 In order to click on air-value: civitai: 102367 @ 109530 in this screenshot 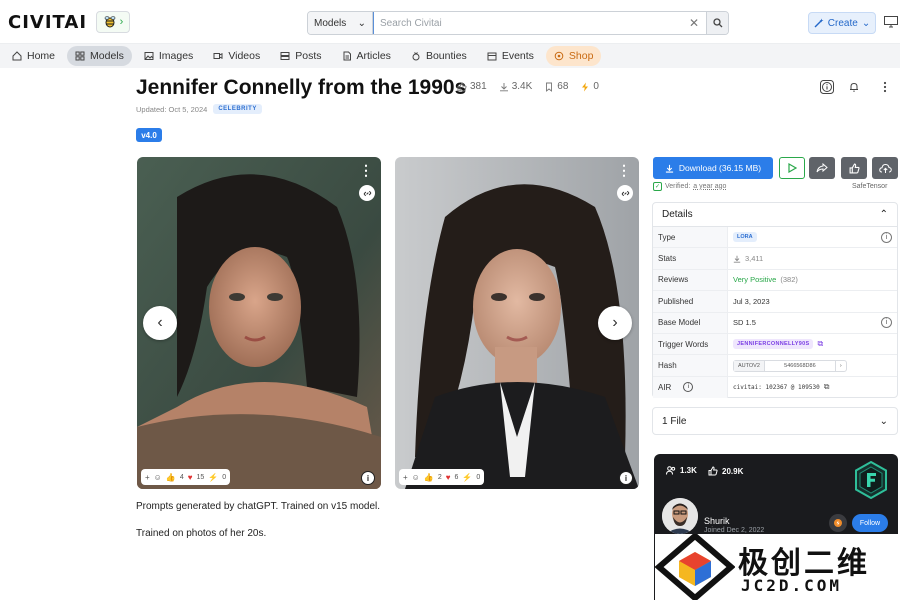, I will do `click(776, 387)`.